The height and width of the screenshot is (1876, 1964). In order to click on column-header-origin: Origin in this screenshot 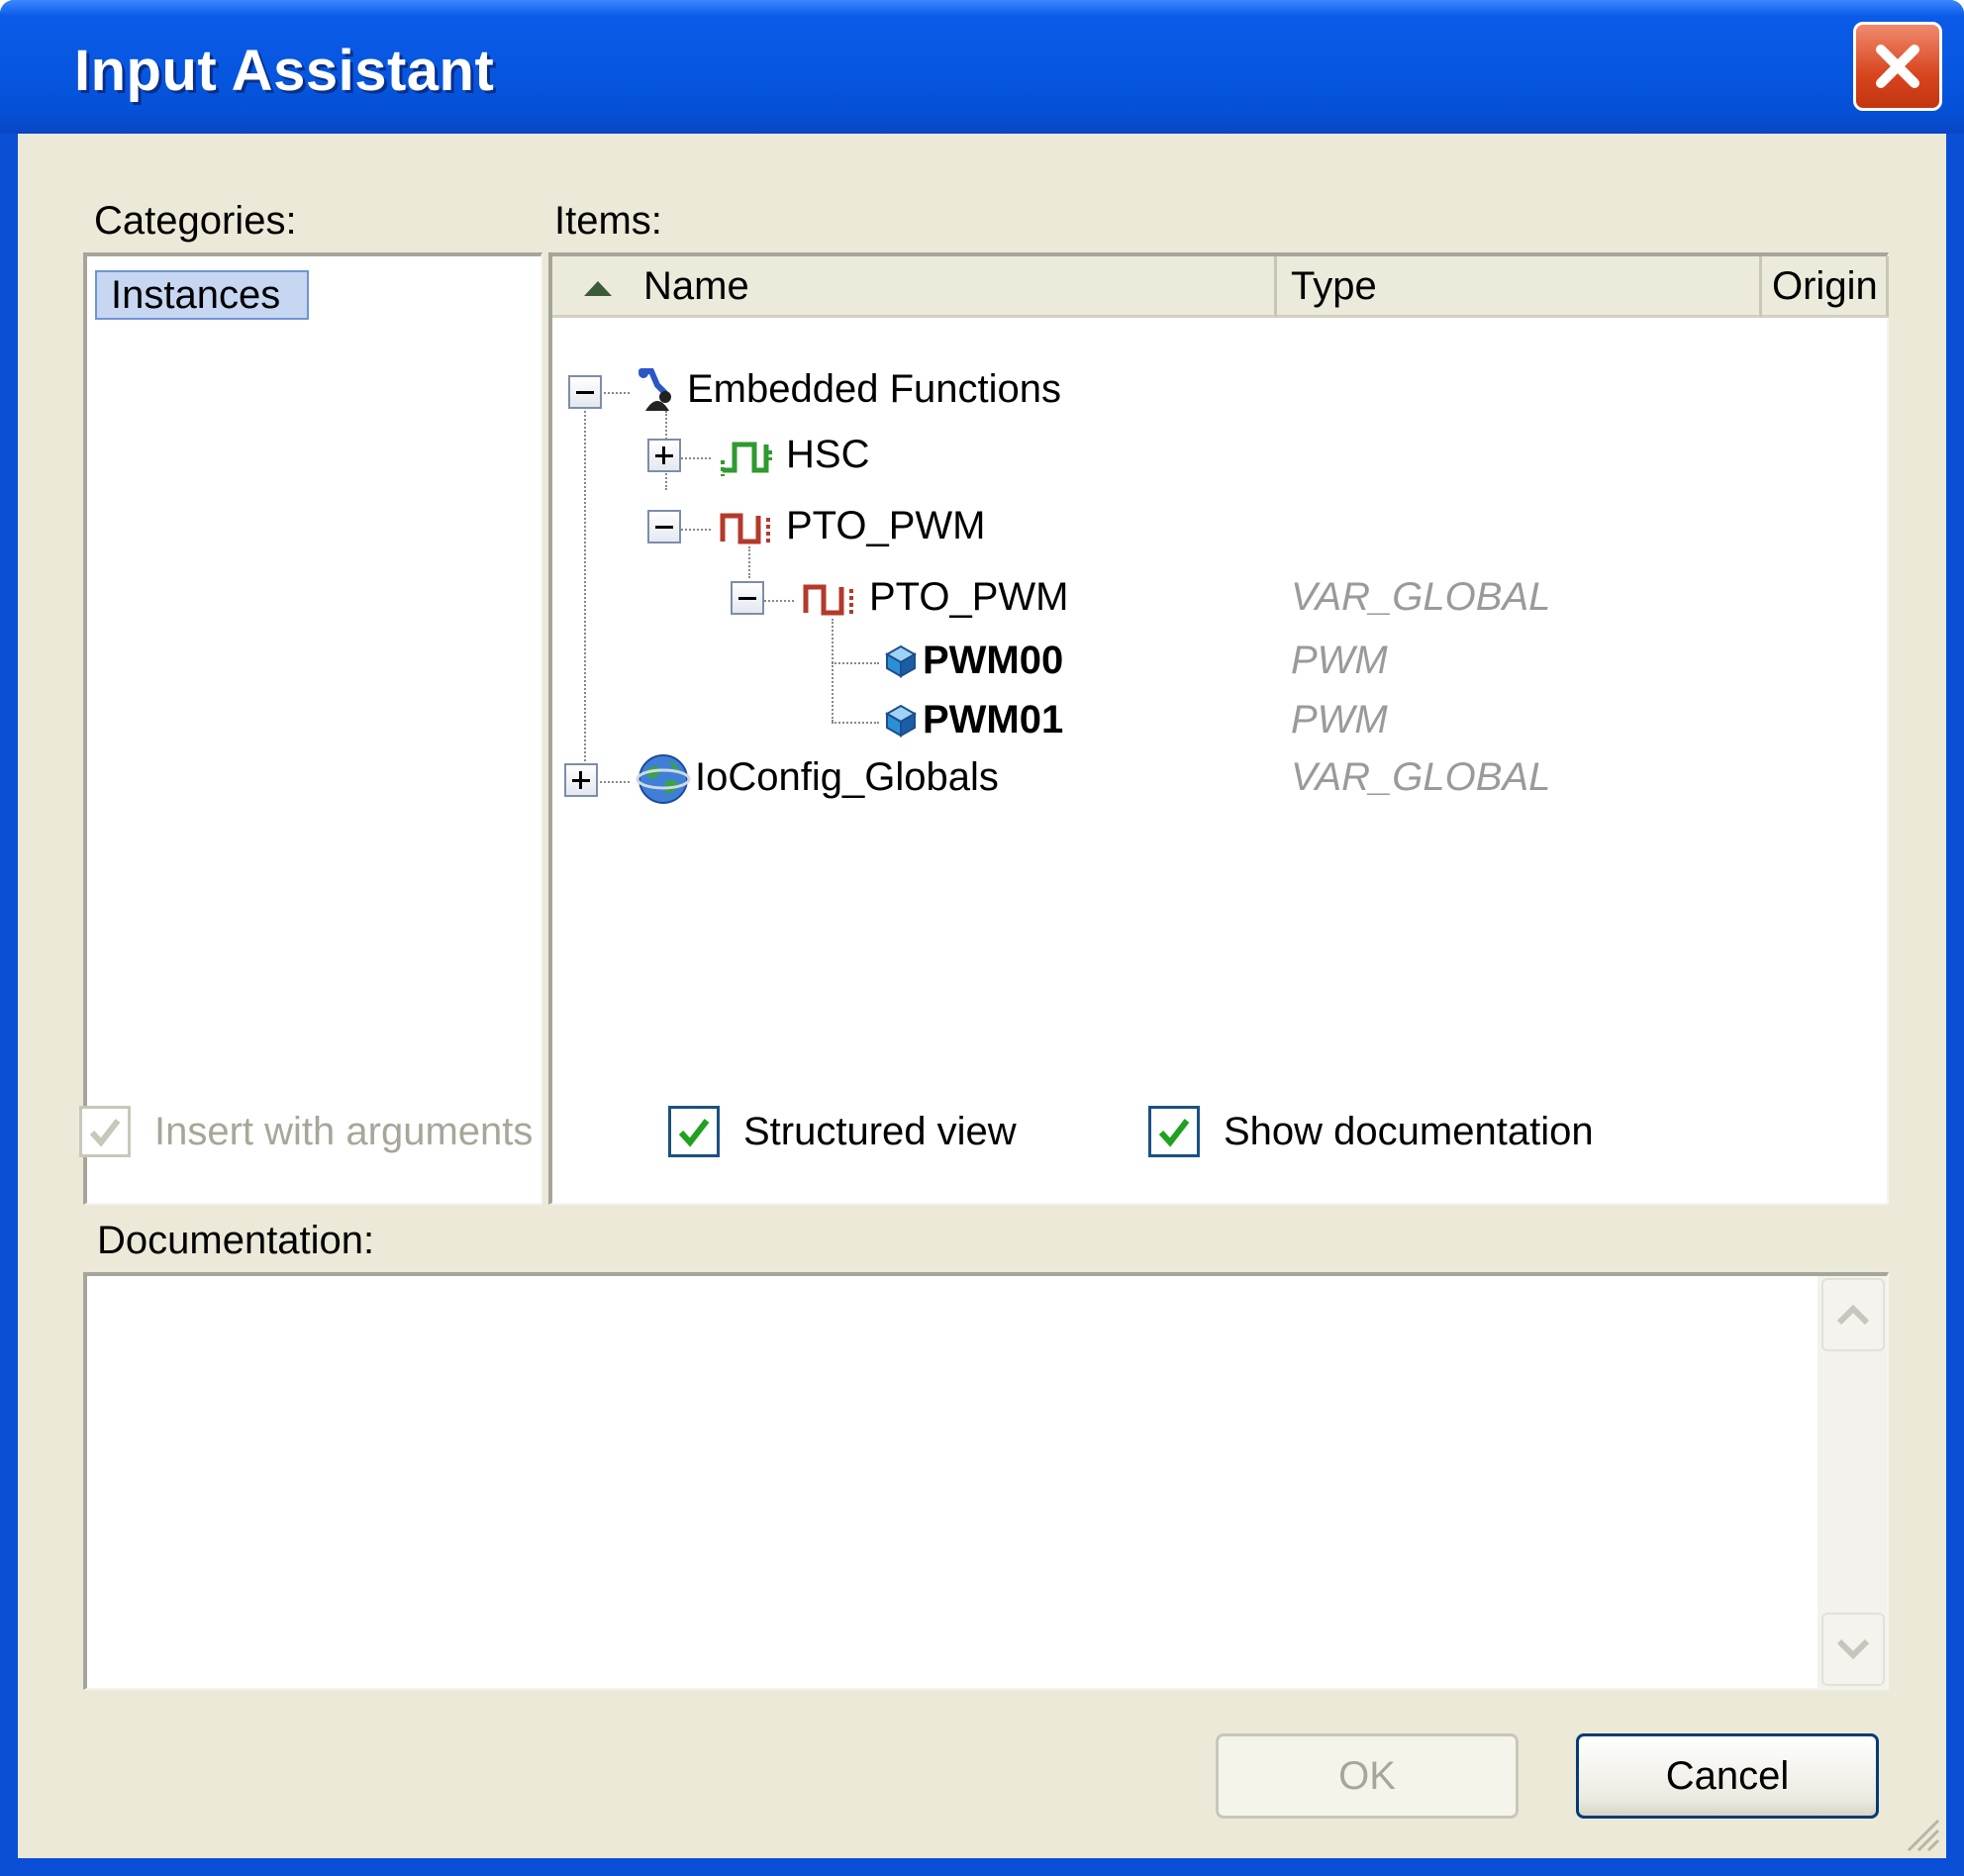, I will do `click(1825, 287)`.